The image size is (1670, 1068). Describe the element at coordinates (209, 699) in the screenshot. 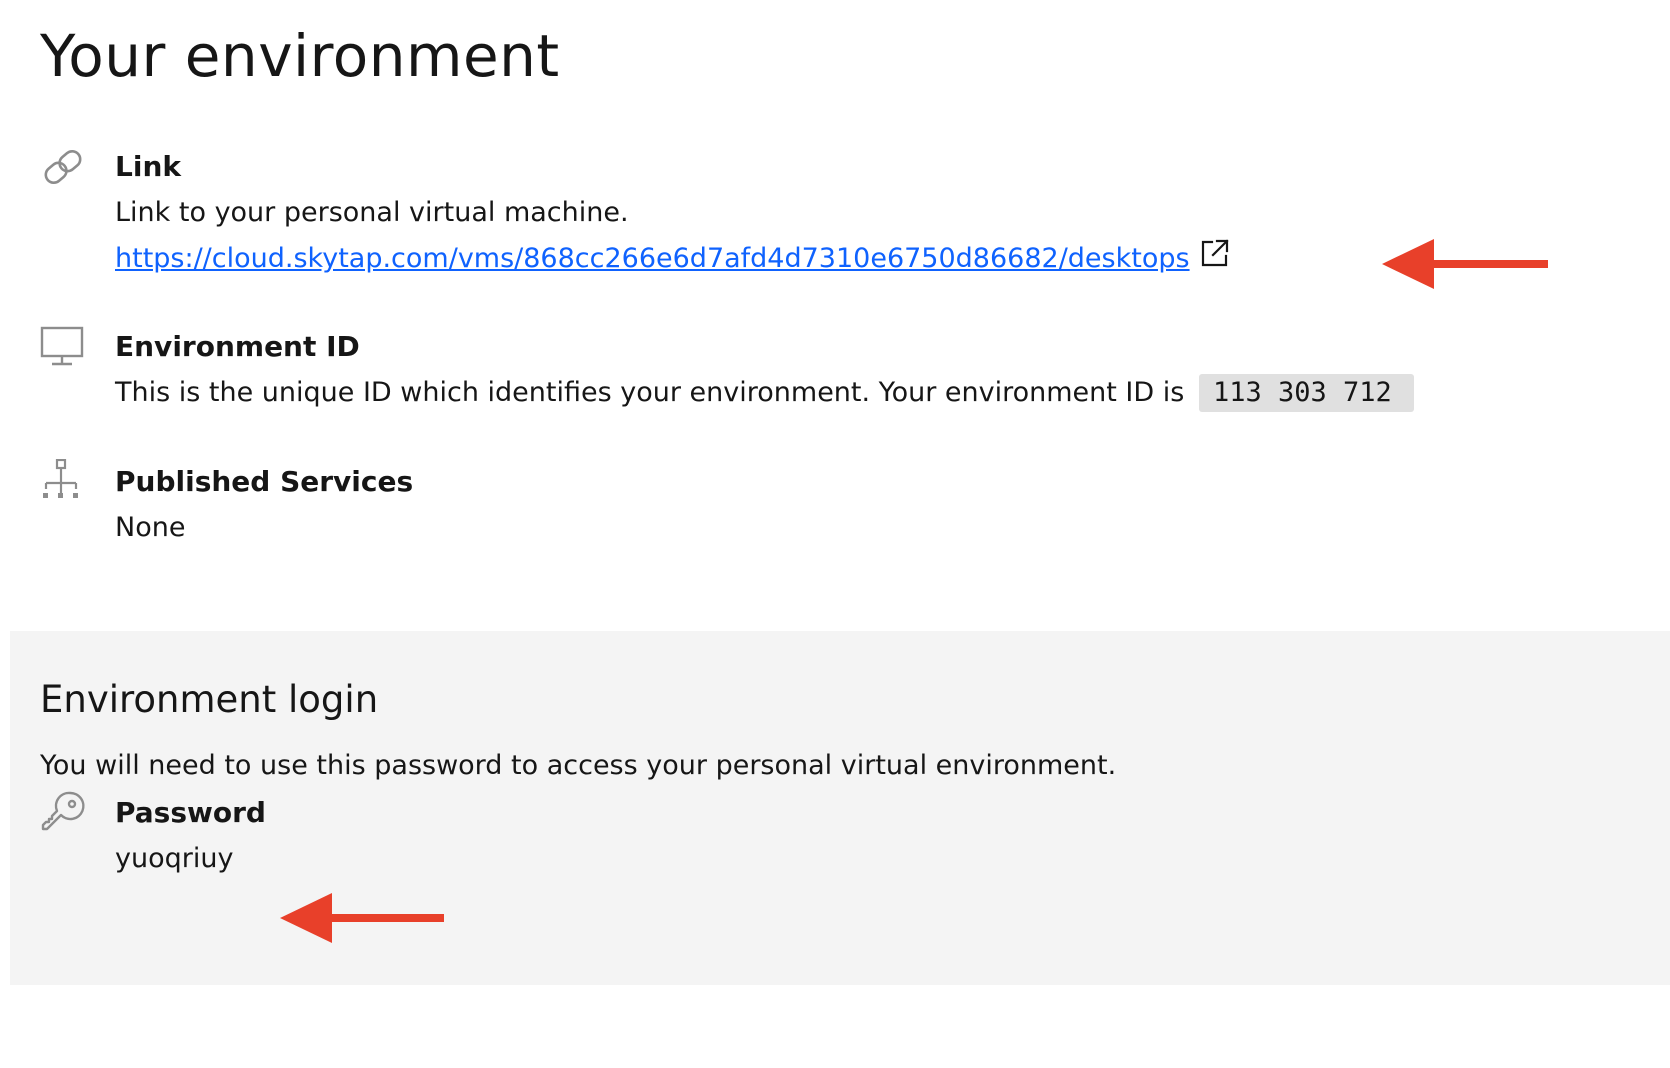

I see `environment-login-title: Environment login` at that location.